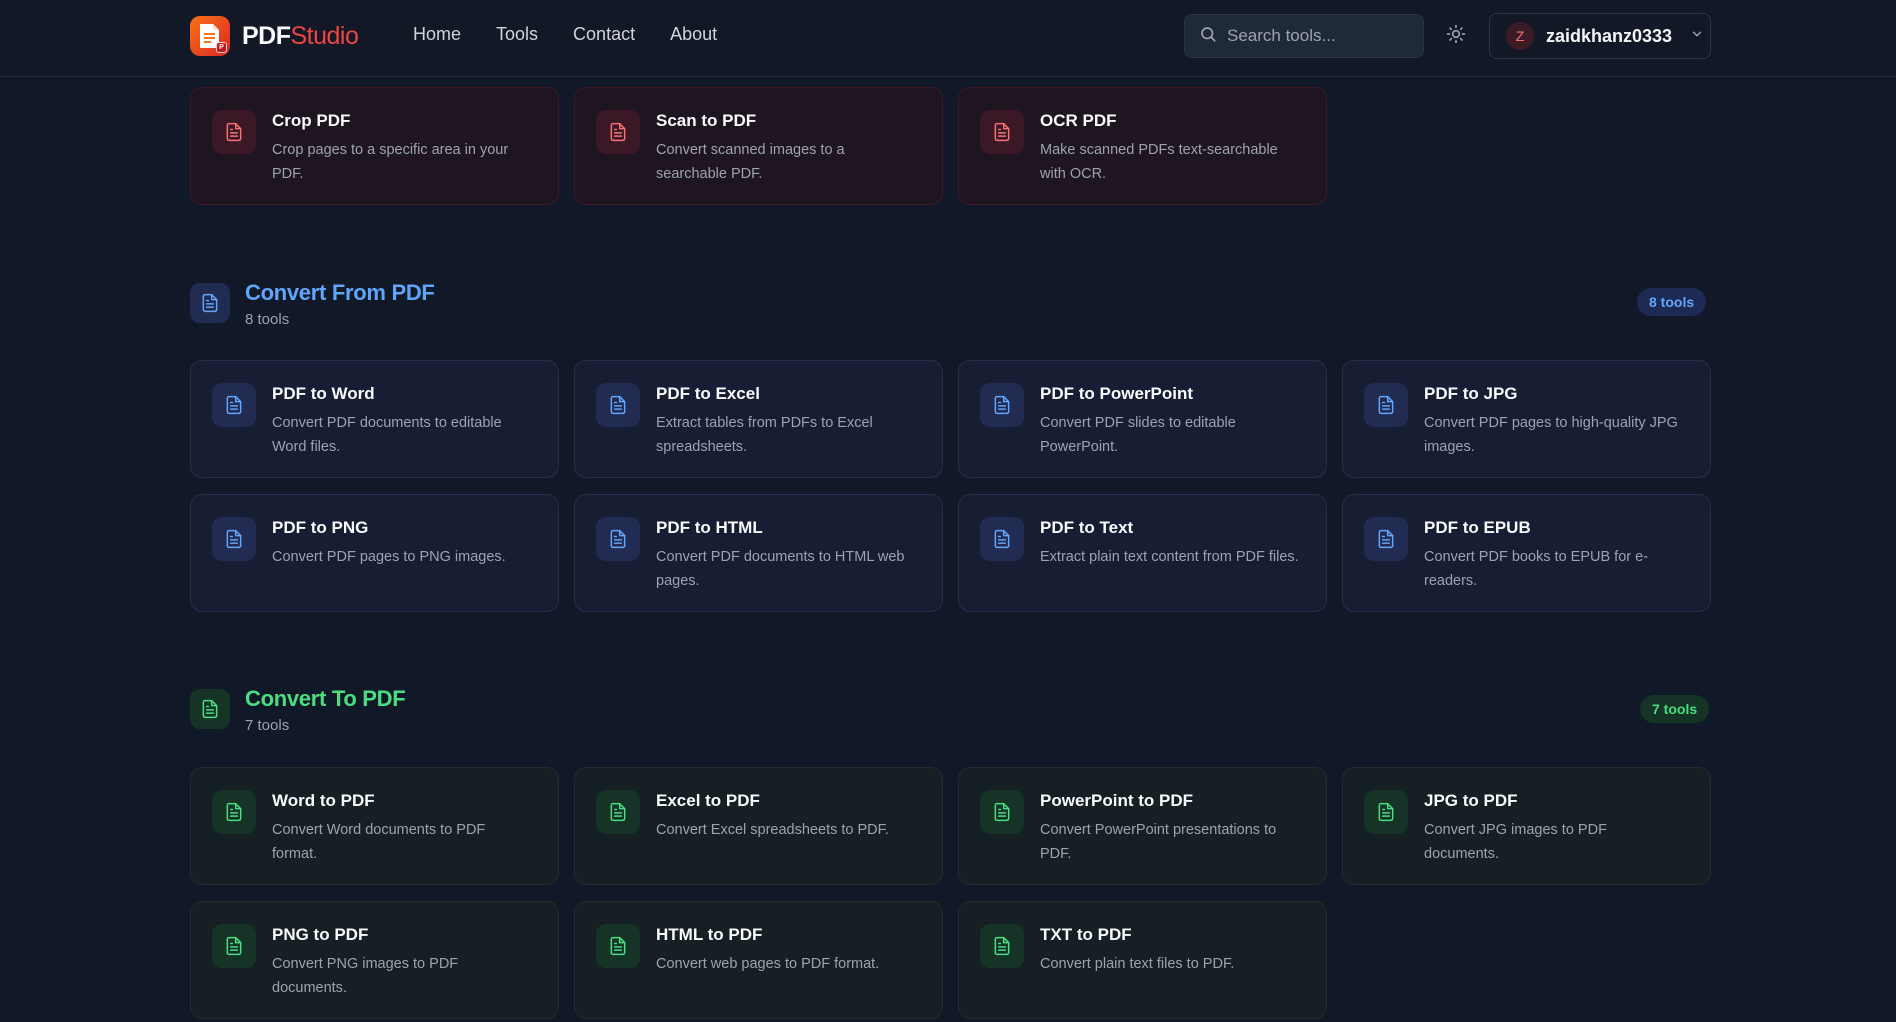  I want to click on tool-card-title: PDF to JPG, so click(1471, 393).